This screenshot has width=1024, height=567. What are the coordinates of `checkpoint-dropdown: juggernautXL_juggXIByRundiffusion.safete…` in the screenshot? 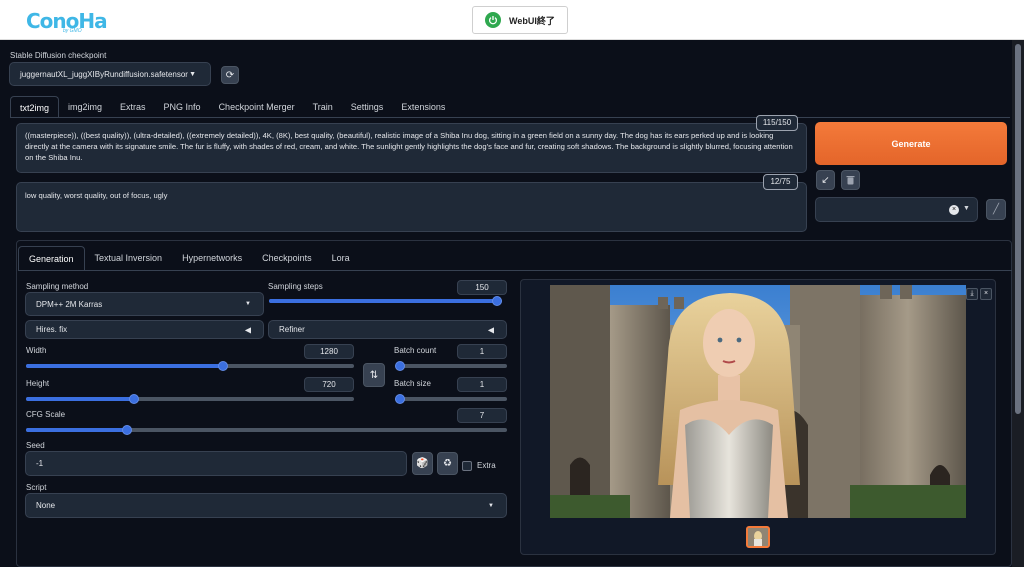 It's located at (110, 74).